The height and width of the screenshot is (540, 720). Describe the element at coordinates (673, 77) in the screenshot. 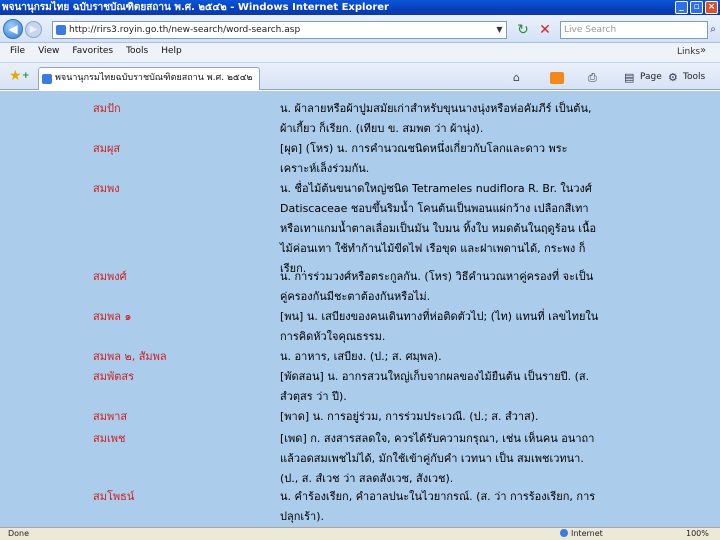

I see `tools-menu-icon: ⚙` at that location.